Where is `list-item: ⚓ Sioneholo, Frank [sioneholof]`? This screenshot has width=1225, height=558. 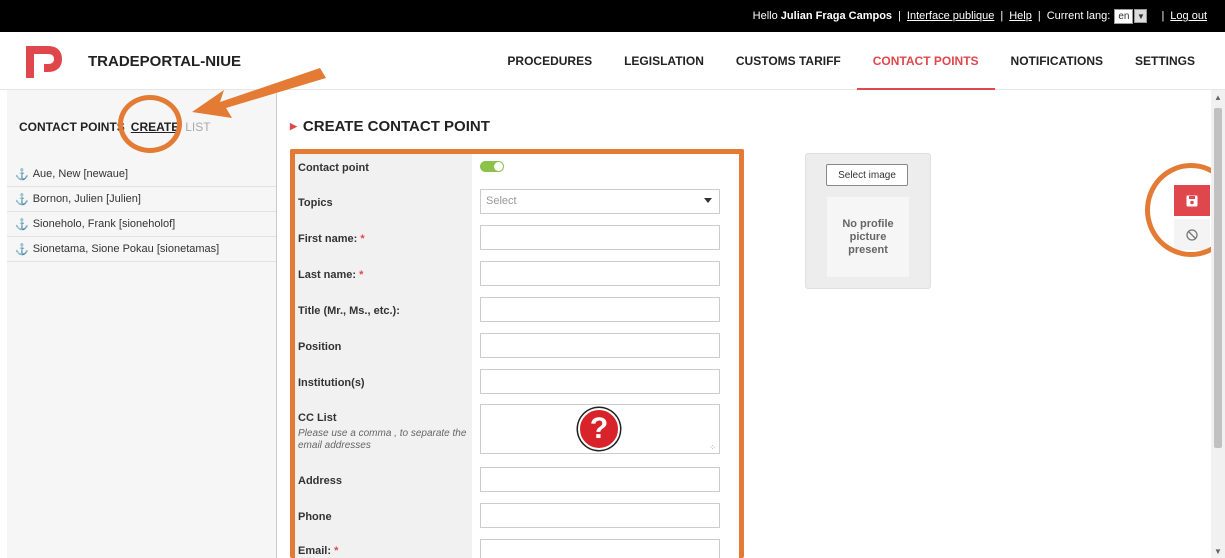 list-item: ⚓ Sioneholo, Frank [sioneholof] is located at coordinates (141, 224).